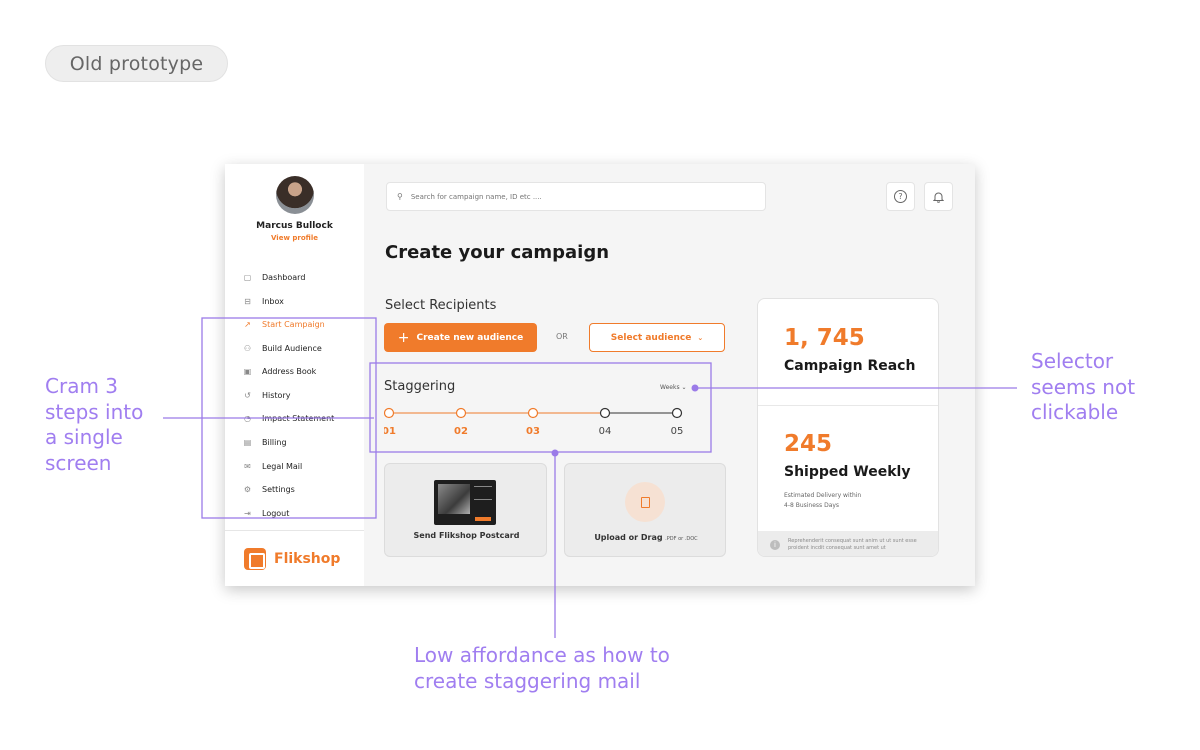  What do you see at coordinates (497, 252) in the screenshot?
I see `page-title: Create your campaign` at bounding box center [497, 252].